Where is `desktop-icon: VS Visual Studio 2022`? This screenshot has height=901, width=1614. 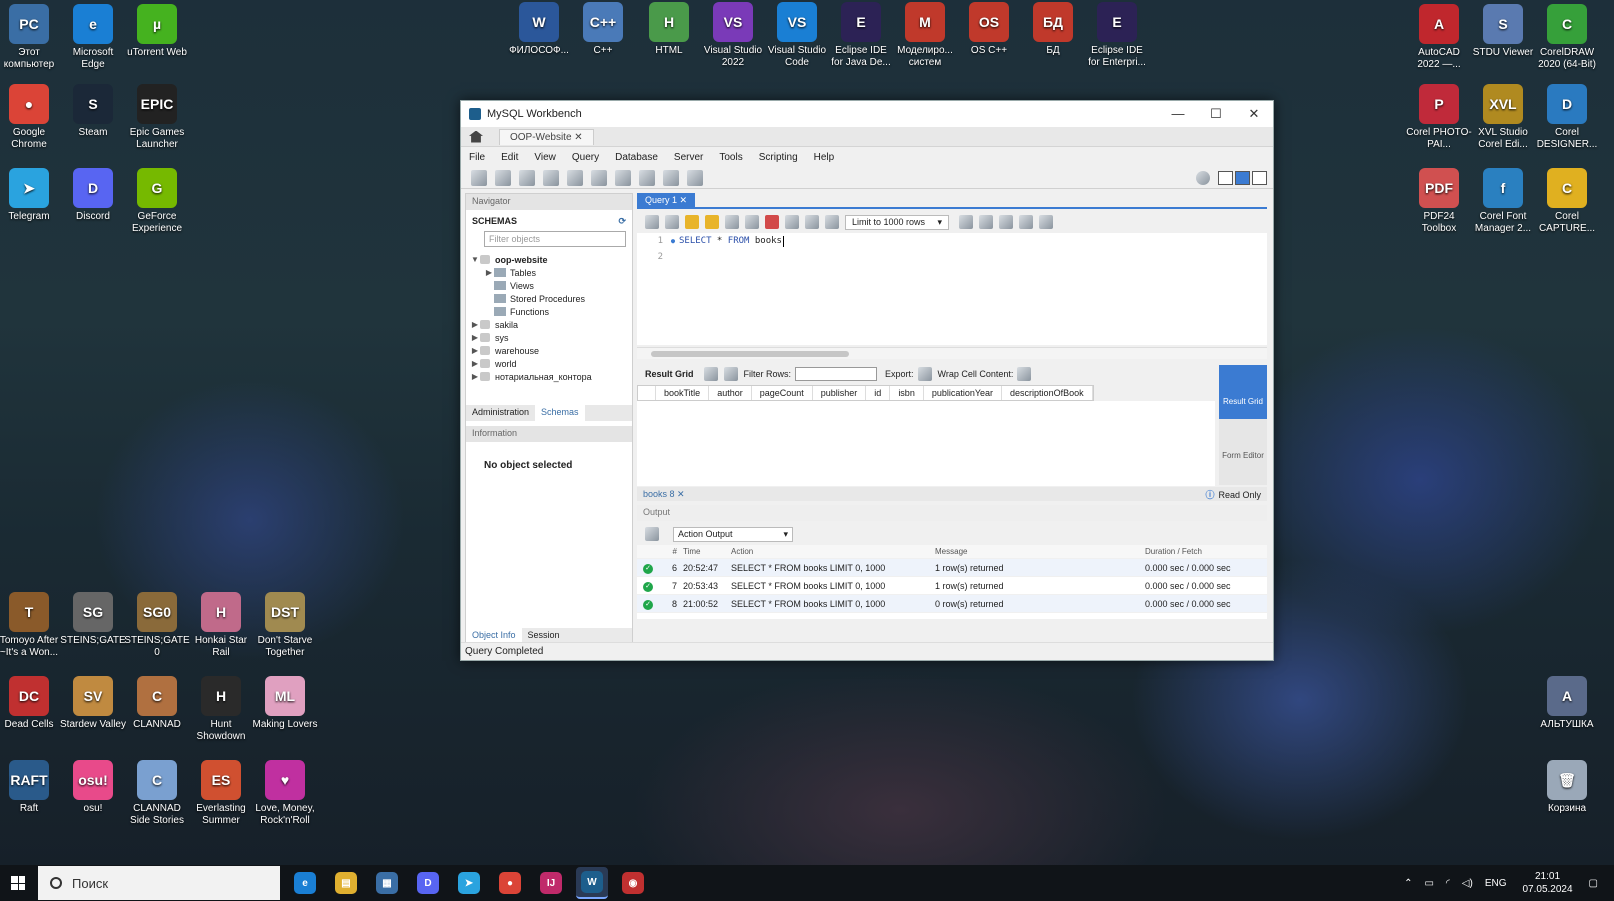 desktop-icon: VS Visual Studio 2022 is located at coordinates (733, 35).